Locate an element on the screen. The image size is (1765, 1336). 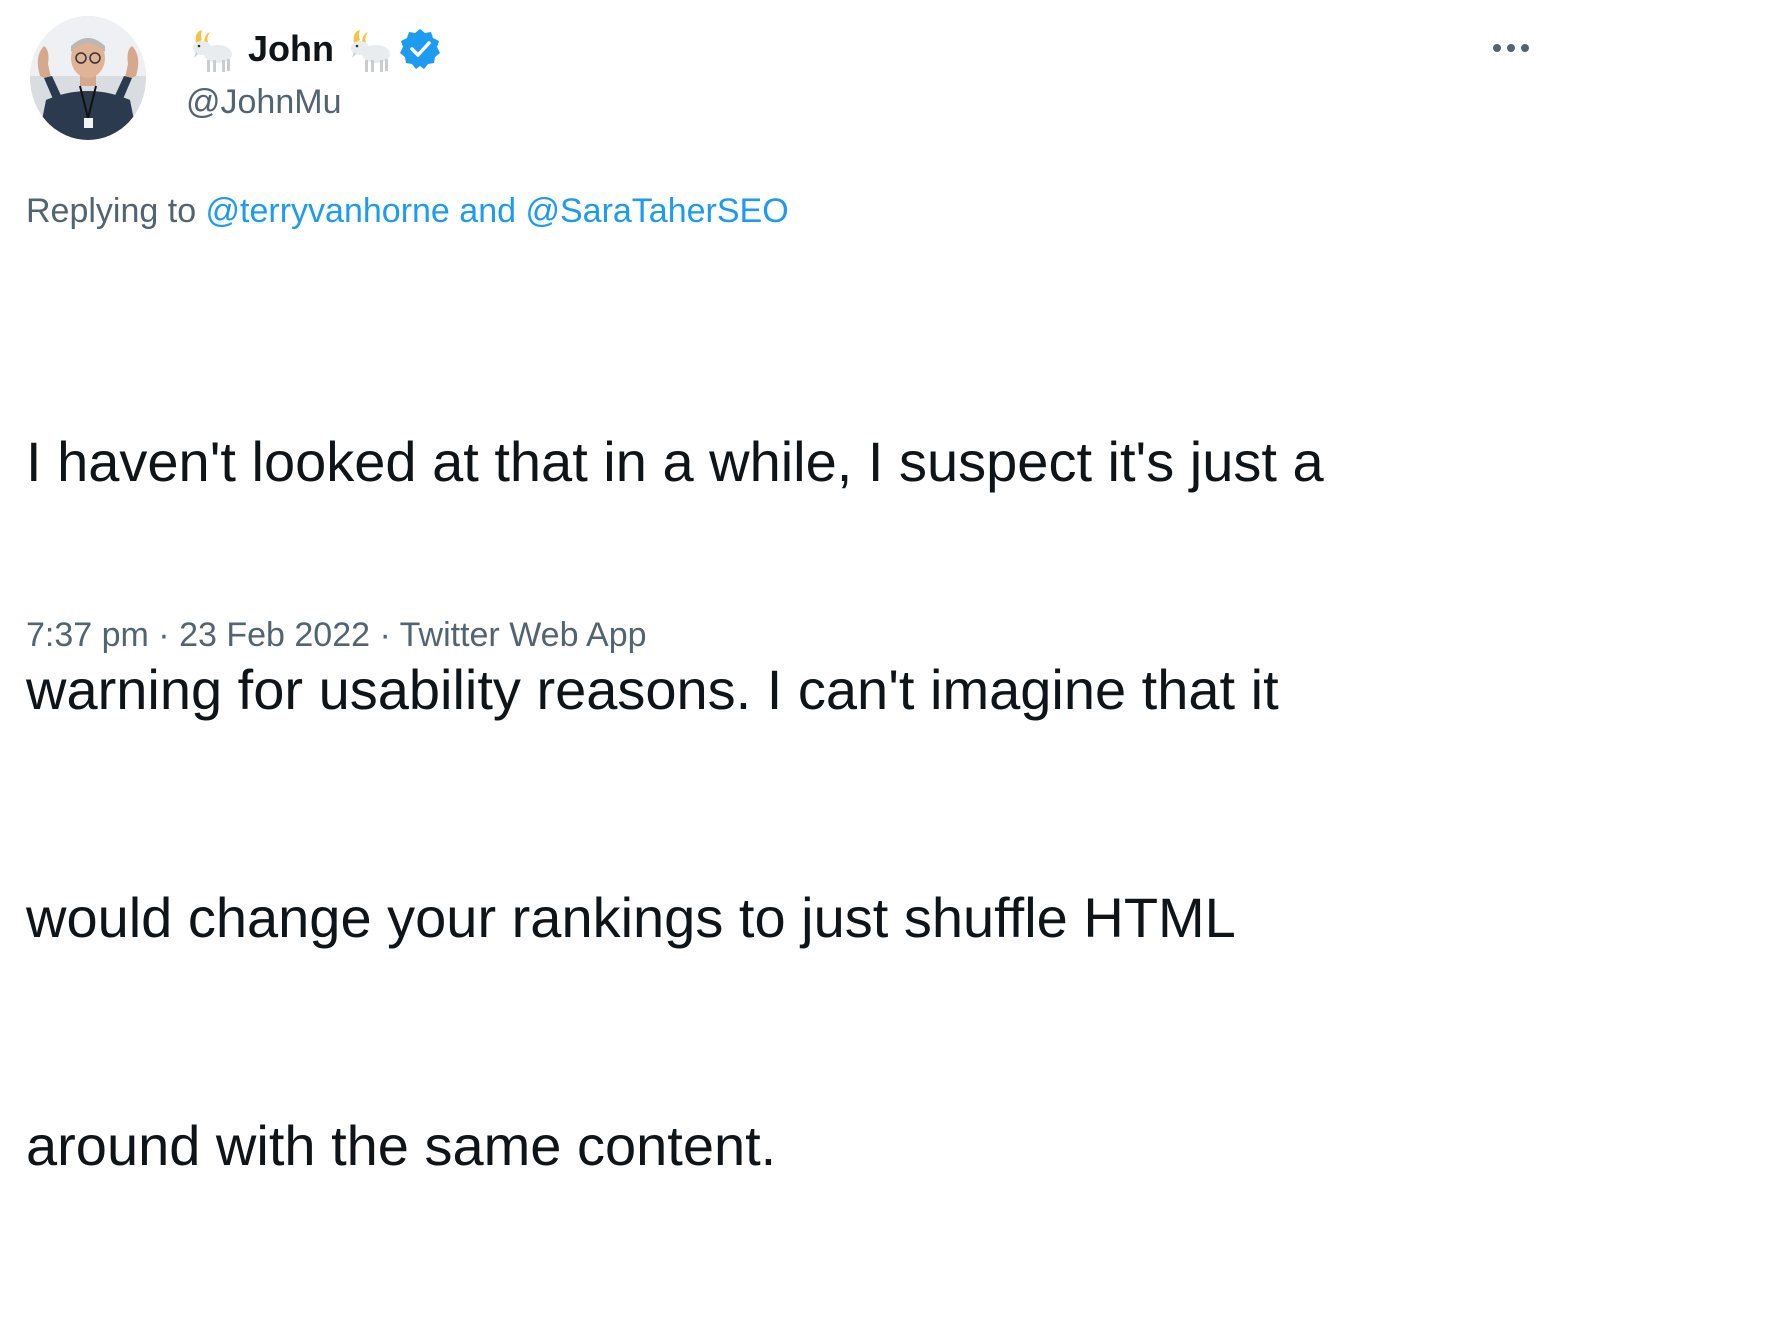
author-name-row: John is located at coordinates (314, 49).